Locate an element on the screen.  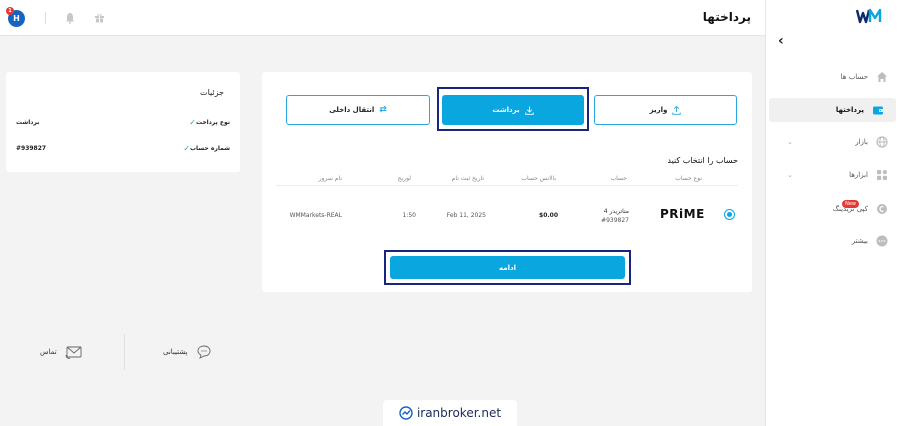
iranbroker-logo-icon is located at coordinates (406, 413).